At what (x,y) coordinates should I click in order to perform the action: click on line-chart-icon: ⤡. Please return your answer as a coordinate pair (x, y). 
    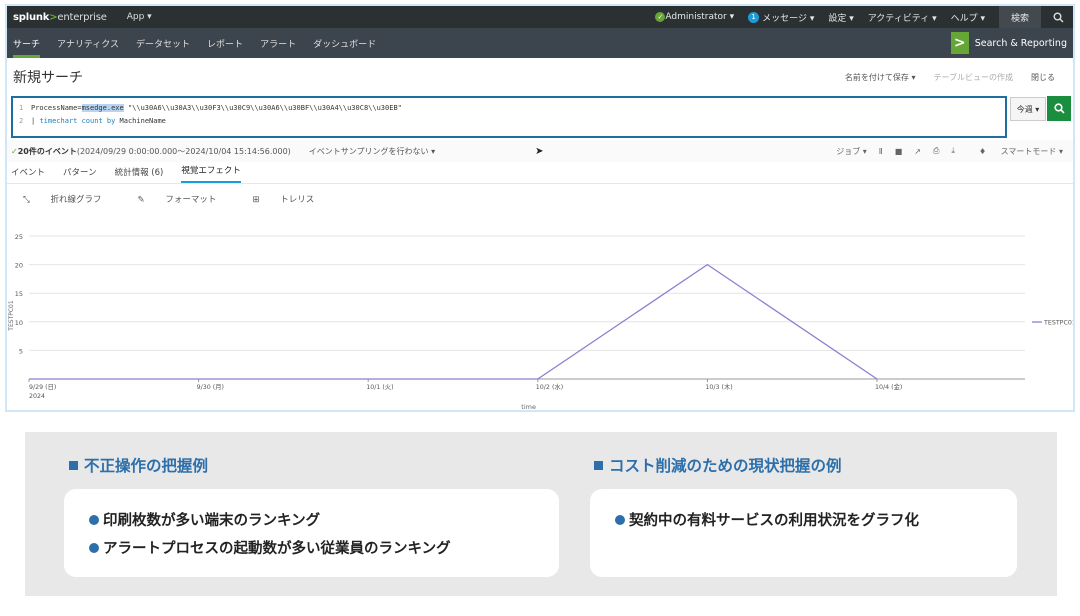
    Looking at the image, I should click on (28, 200).